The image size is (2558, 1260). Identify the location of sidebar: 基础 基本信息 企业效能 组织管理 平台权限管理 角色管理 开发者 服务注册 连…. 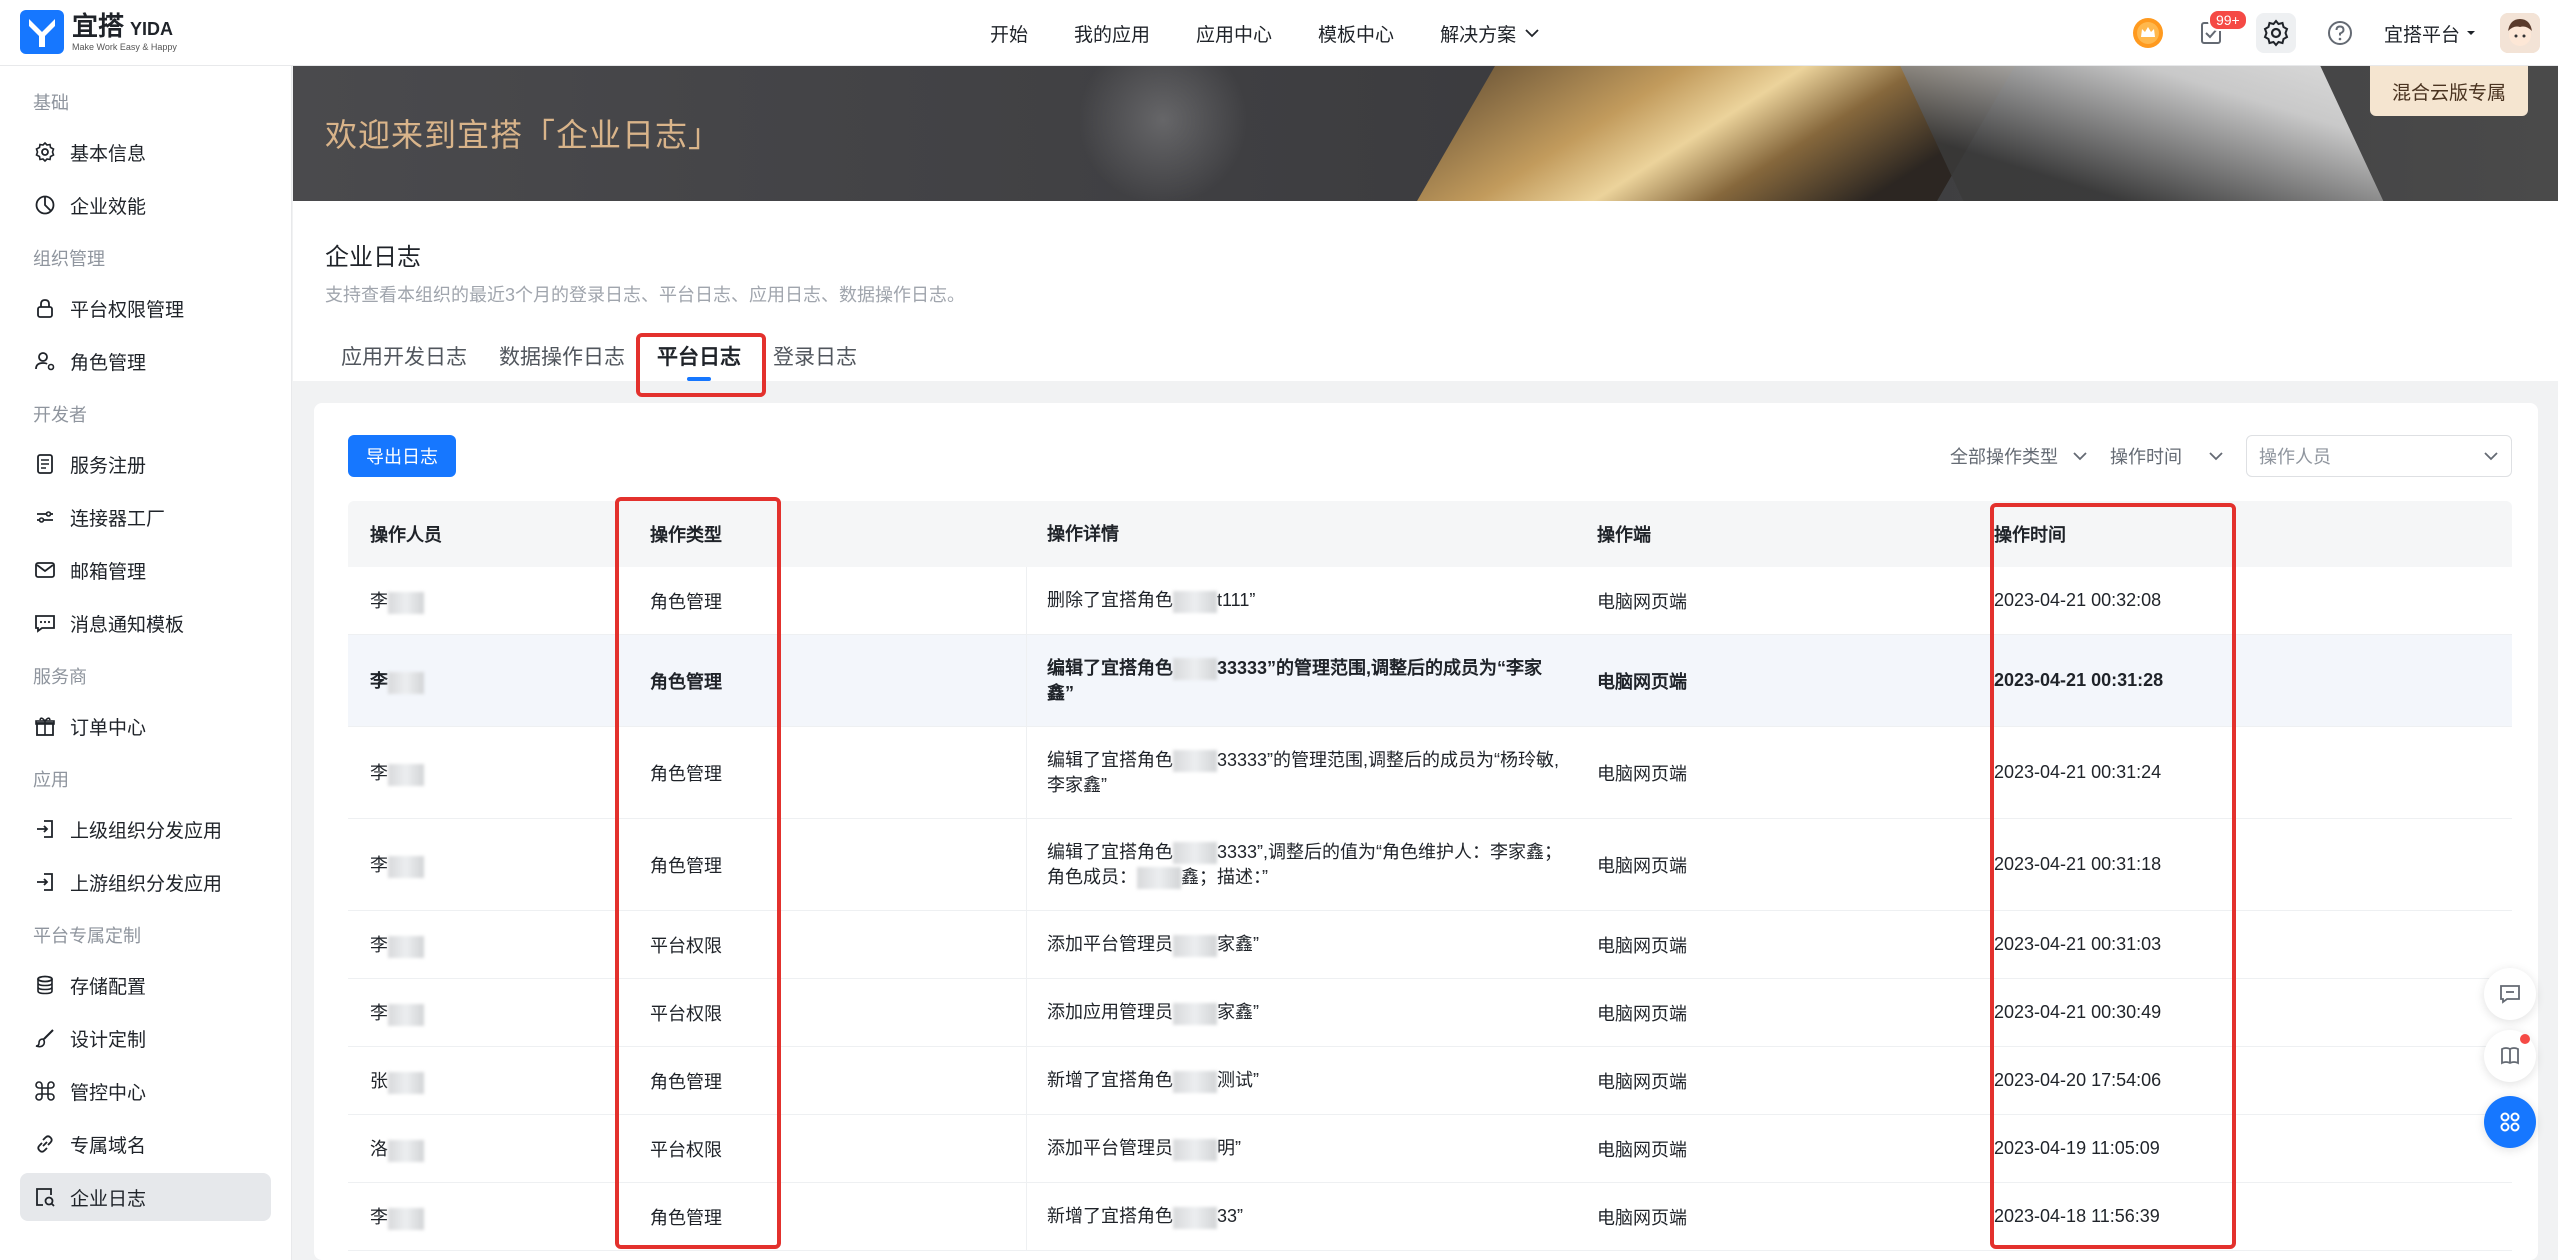
(146, 663).